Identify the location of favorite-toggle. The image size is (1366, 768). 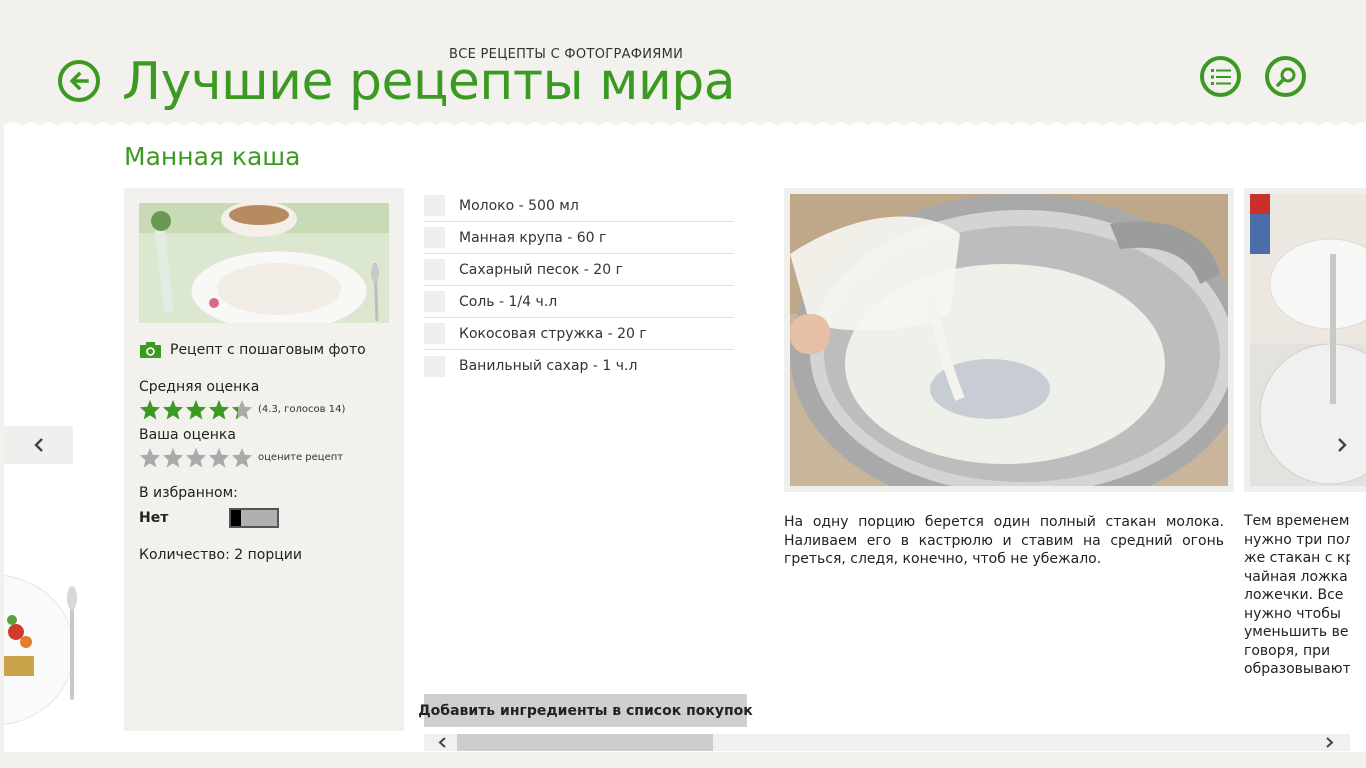
(254, 518).